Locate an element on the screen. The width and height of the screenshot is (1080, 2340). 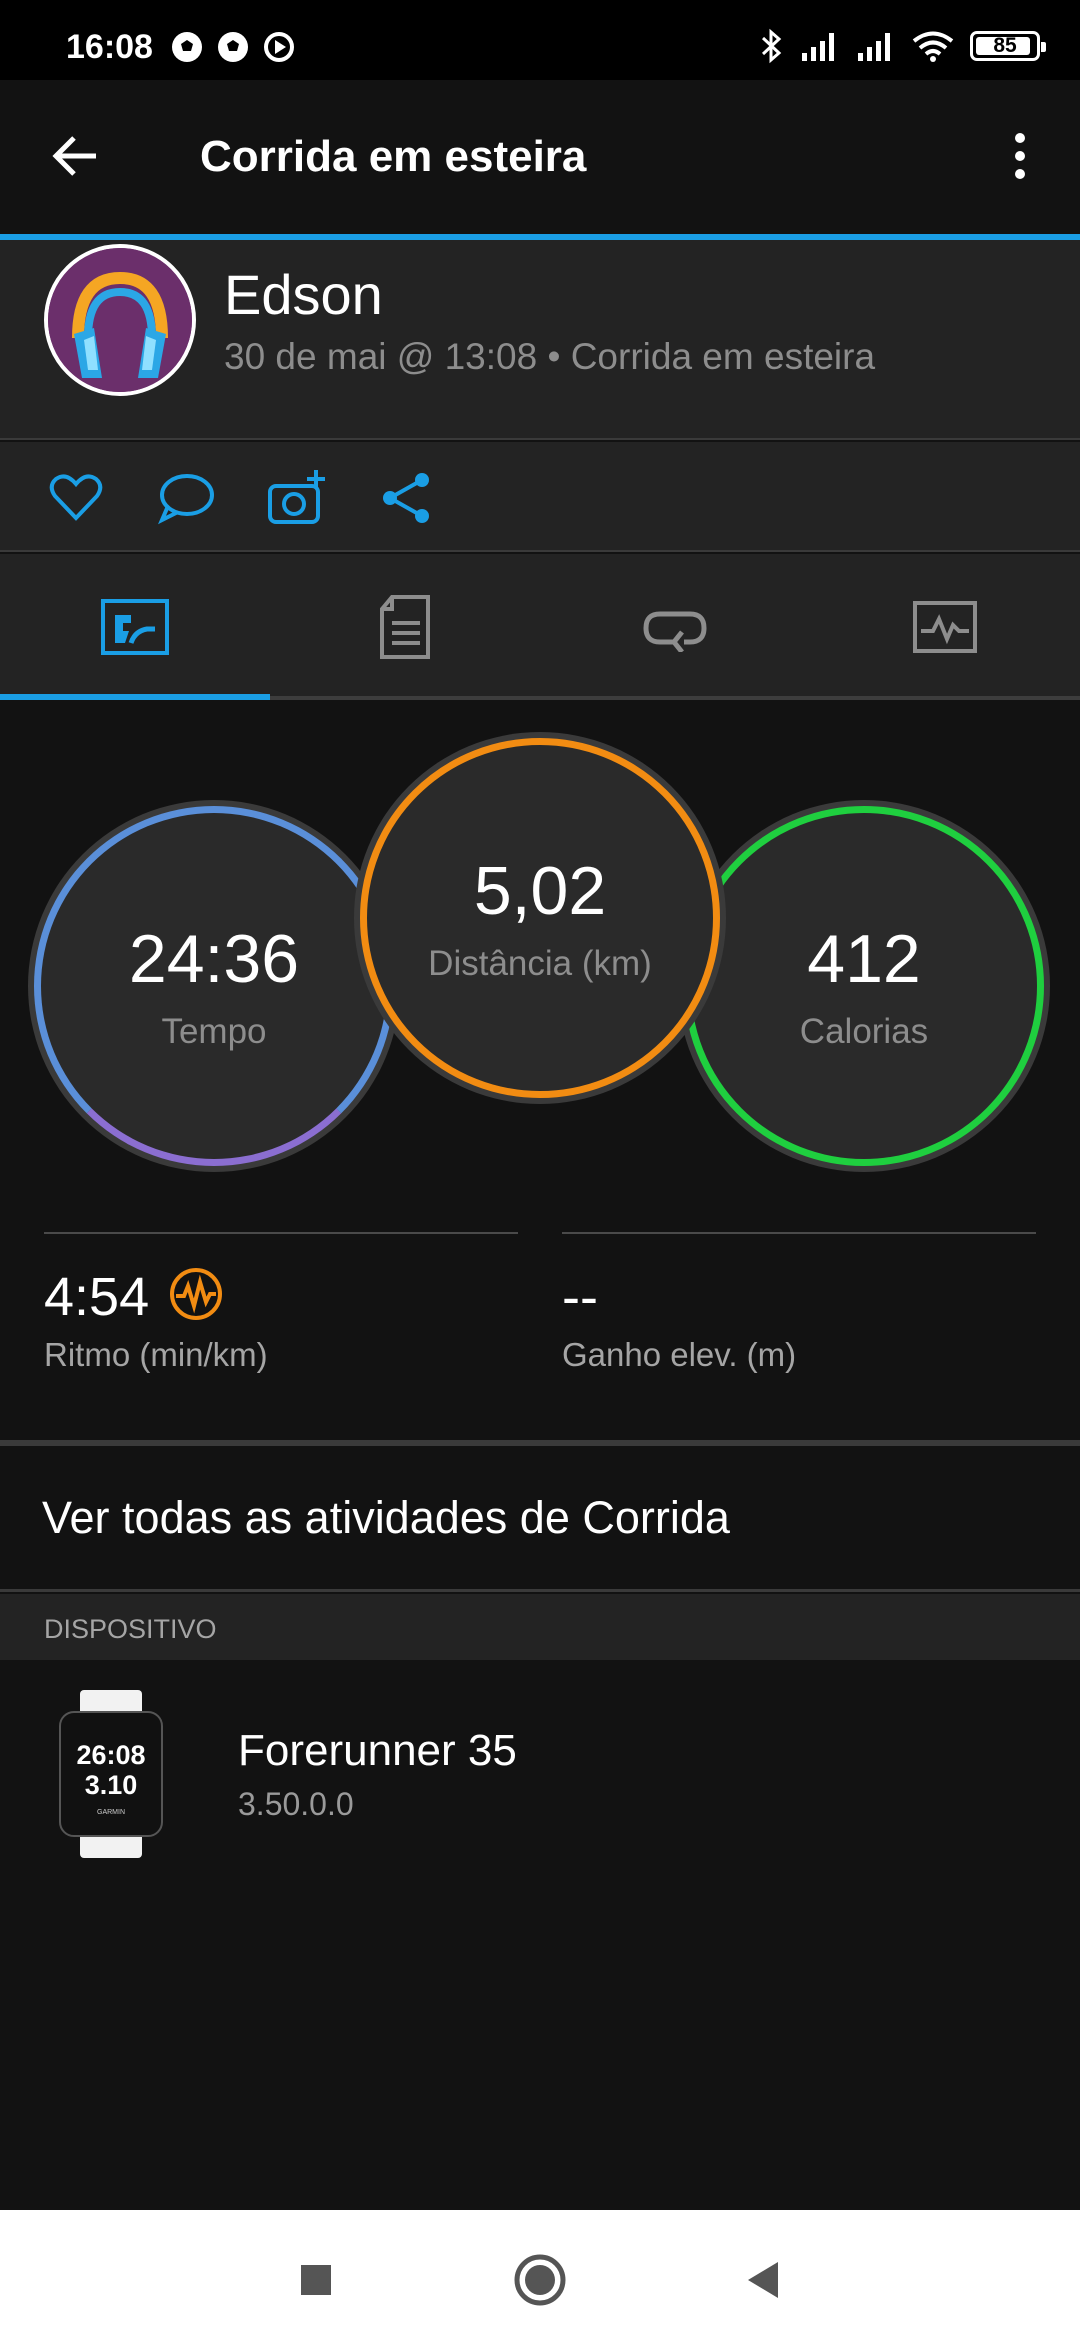
comment-button is located at coordinates (186, 498).